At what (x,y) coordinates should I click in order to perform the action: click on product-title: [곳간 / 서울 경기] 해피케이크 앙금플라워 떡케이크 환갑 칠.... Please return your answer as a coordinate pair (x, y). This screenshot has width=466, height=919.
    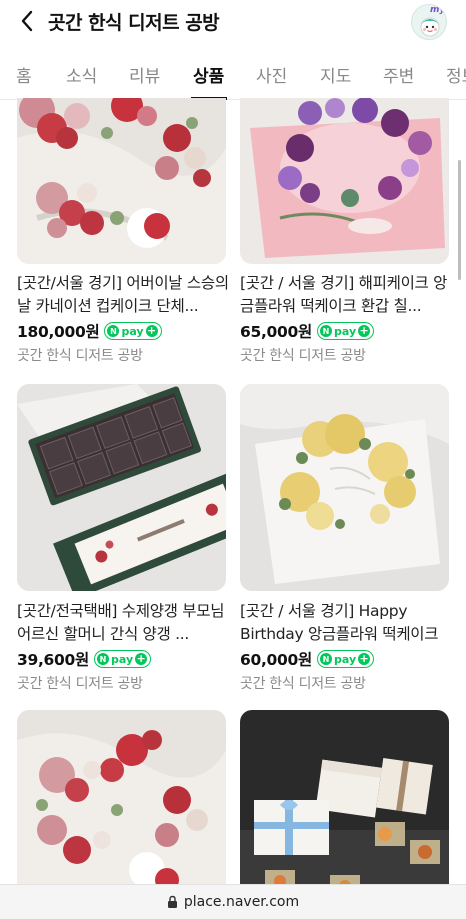
    Looking at the image, I should click on (346, 295).